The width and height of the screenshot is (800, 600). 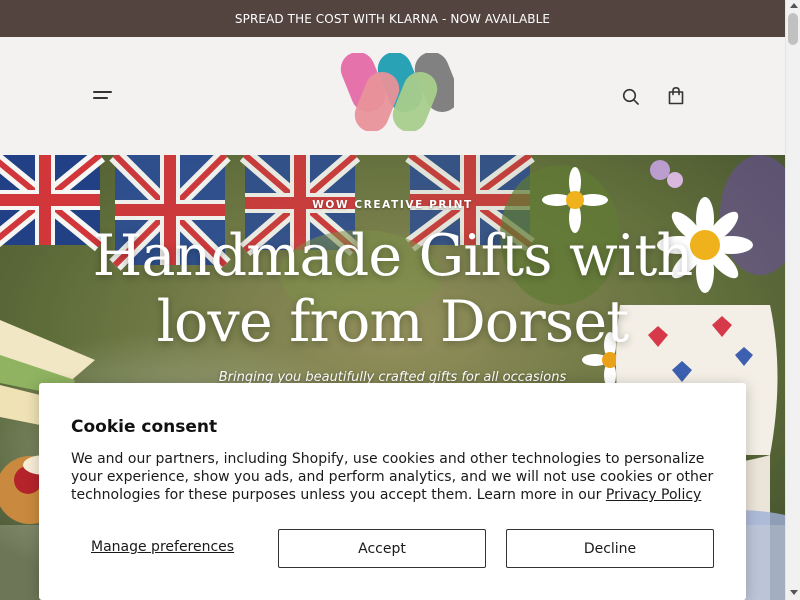 What do you see at coordinates (793, 29) in the screenshot?
I see `scrollbar-thumb` at bounding box center [793, 29].